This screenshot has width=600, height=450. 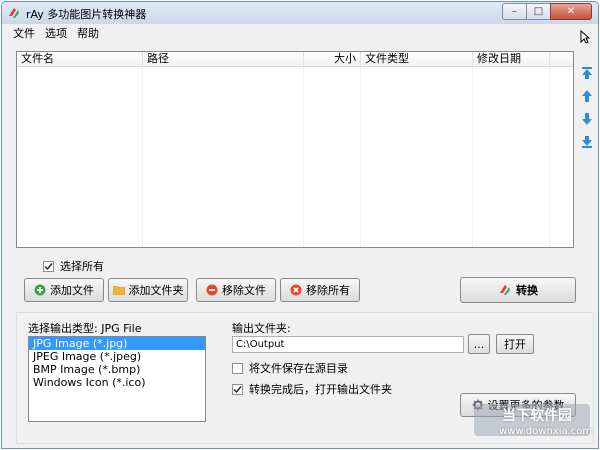 I want to click on add-file-button: 添加文件, so click(x=64, y=290).